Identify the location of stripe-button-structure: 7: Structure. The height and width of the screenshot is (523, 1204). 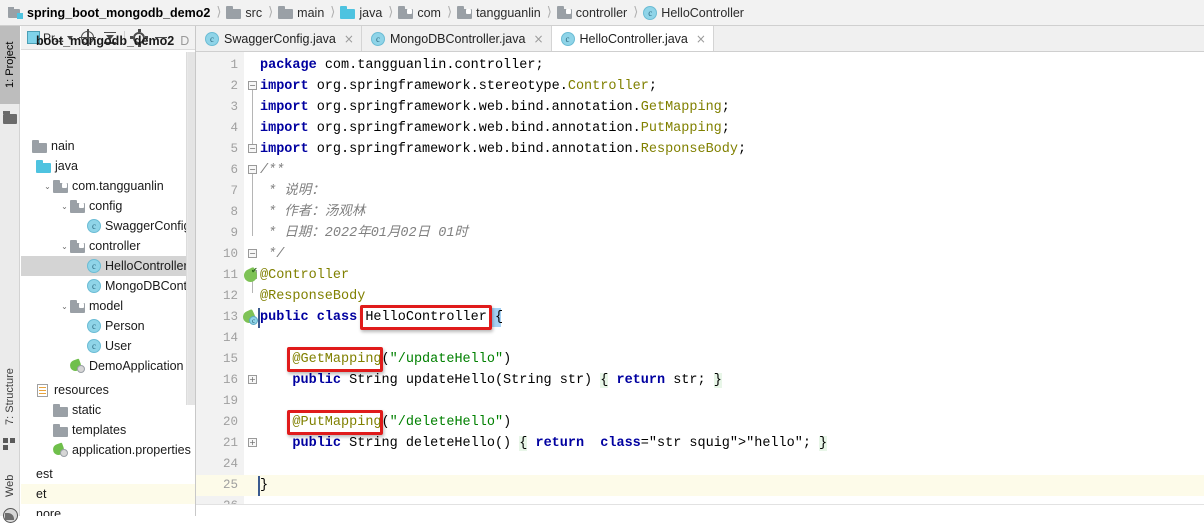
(10, 397).